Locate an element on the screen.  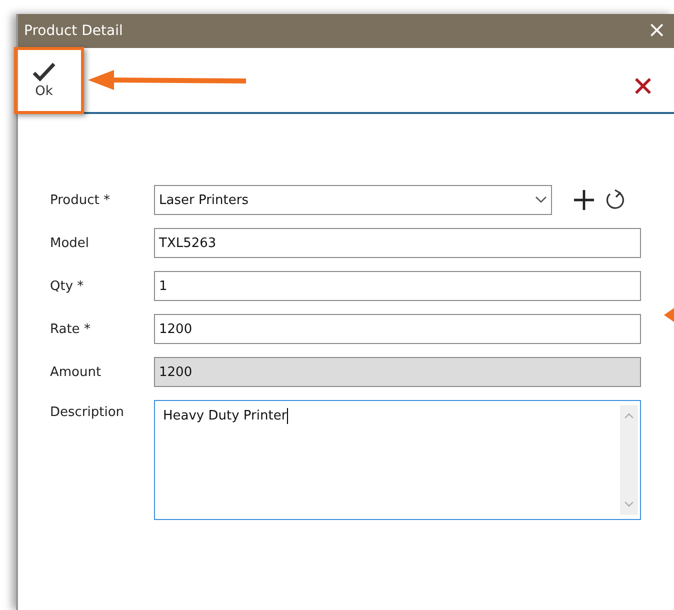
field-label: Product * is located at coordinates (80, 200).